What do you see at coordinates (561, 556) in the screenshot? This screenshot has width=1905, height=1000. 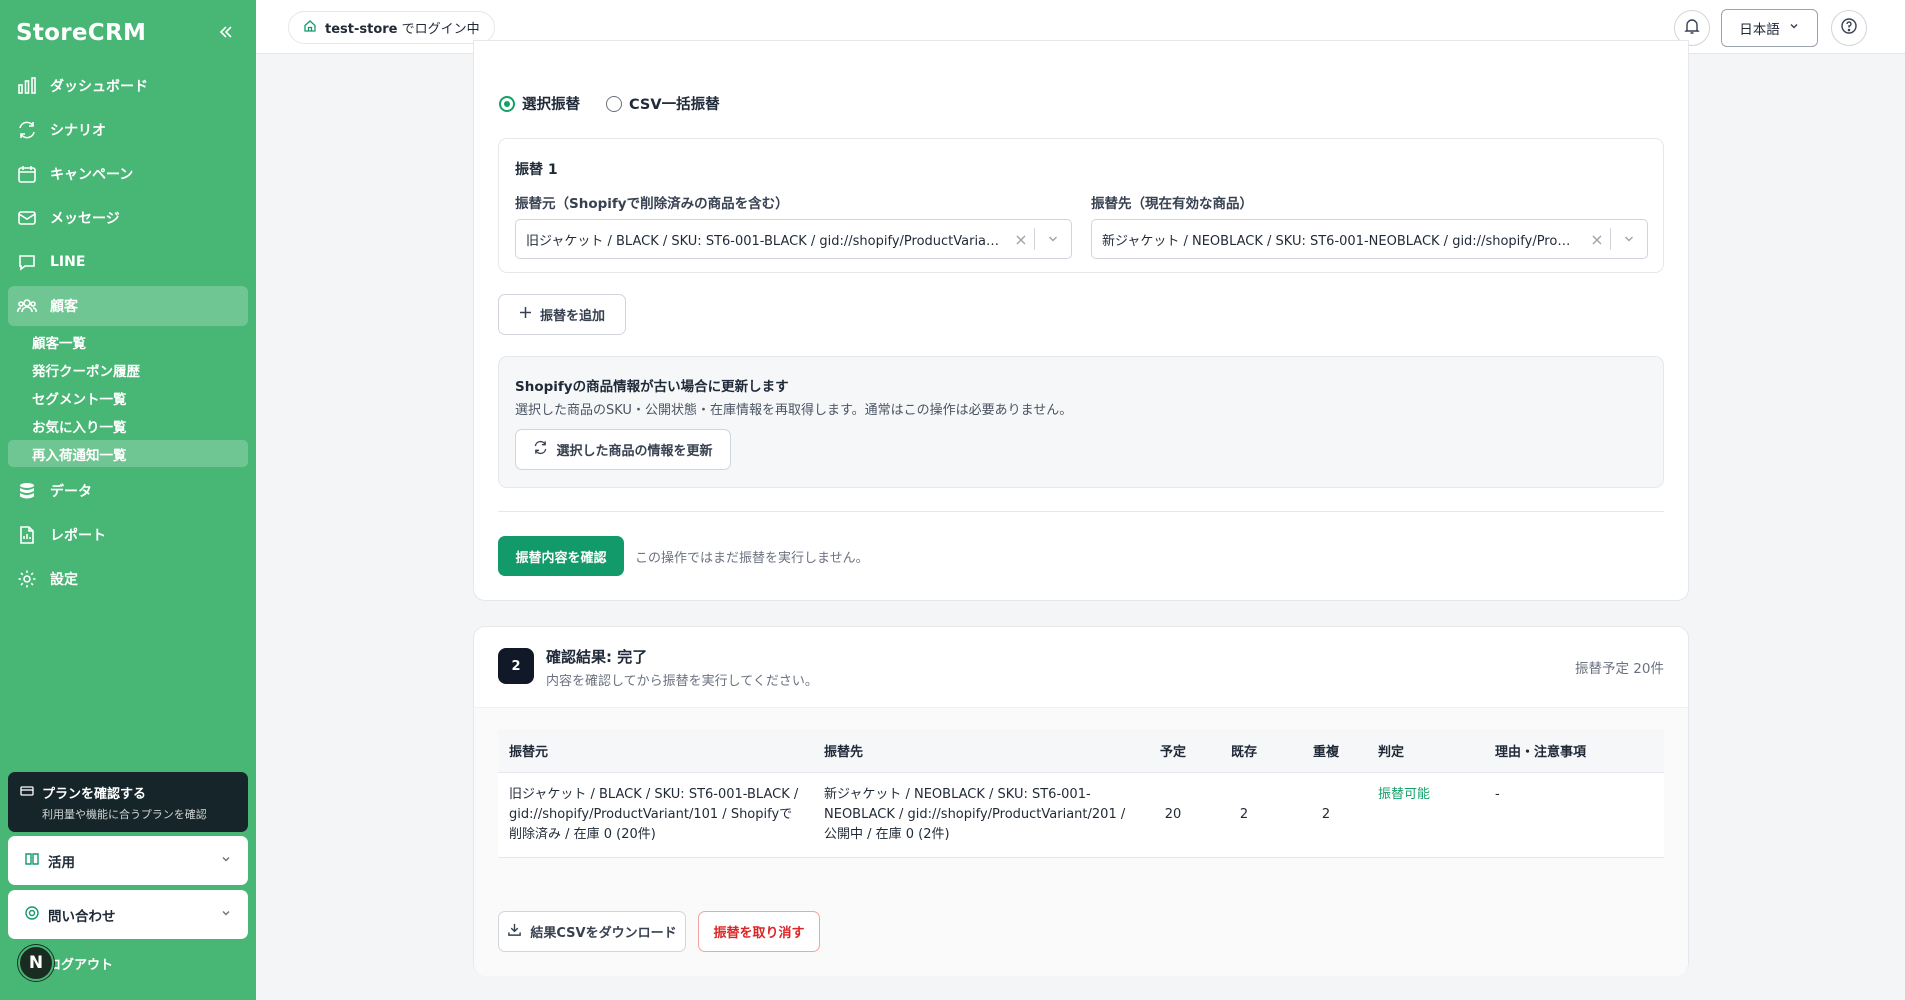 I see `confirm-transfer-button: 振替内容を確認` at bounding box center [561, 556].